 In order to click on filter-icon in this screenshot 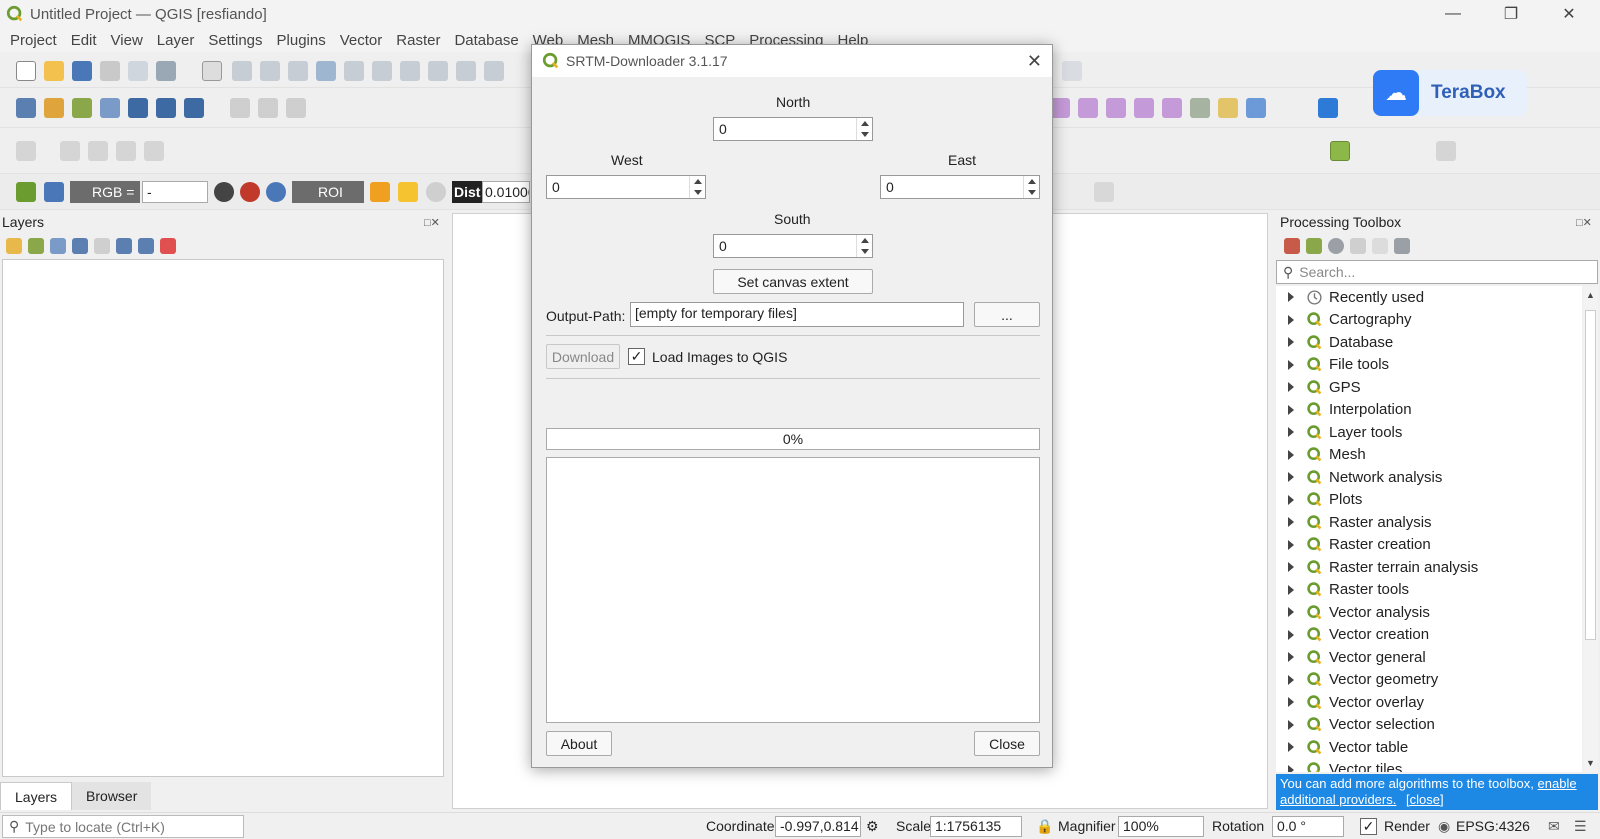, I will do `click(80, 246)`.